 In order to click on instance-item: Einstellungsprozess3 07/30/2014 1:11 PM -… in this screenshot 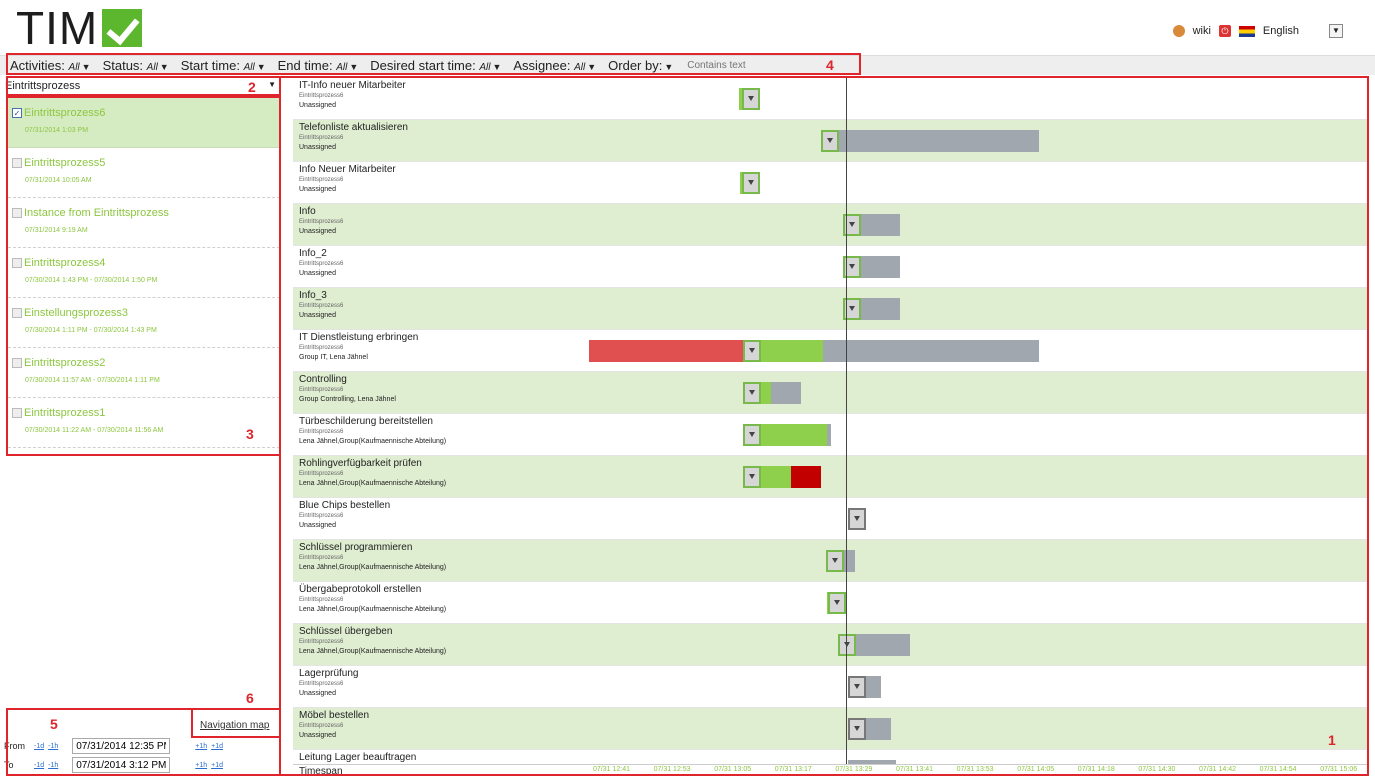, I will do `click(144, 323)`.